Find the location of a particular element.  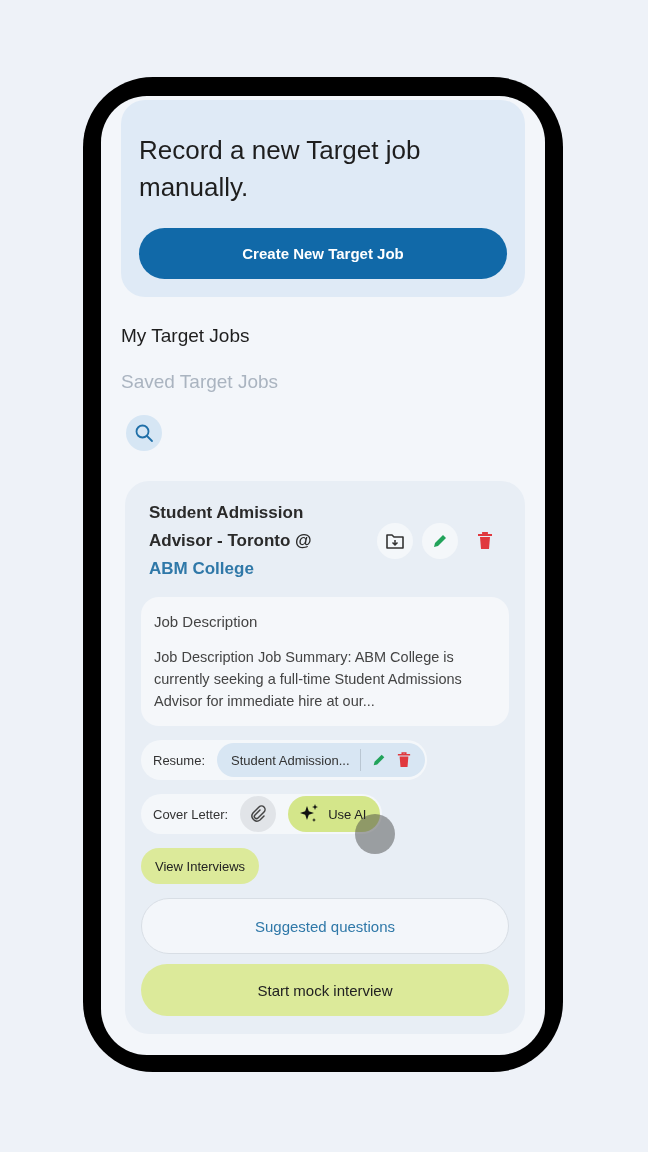

search-button is located at coordinates (144, 433).